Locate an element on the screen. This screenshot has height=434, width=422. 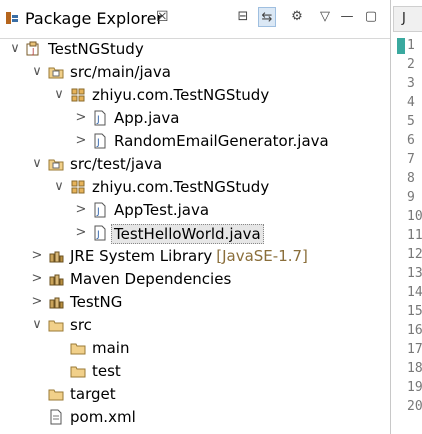
line-number: 8 is located at coordinates (411, 178).